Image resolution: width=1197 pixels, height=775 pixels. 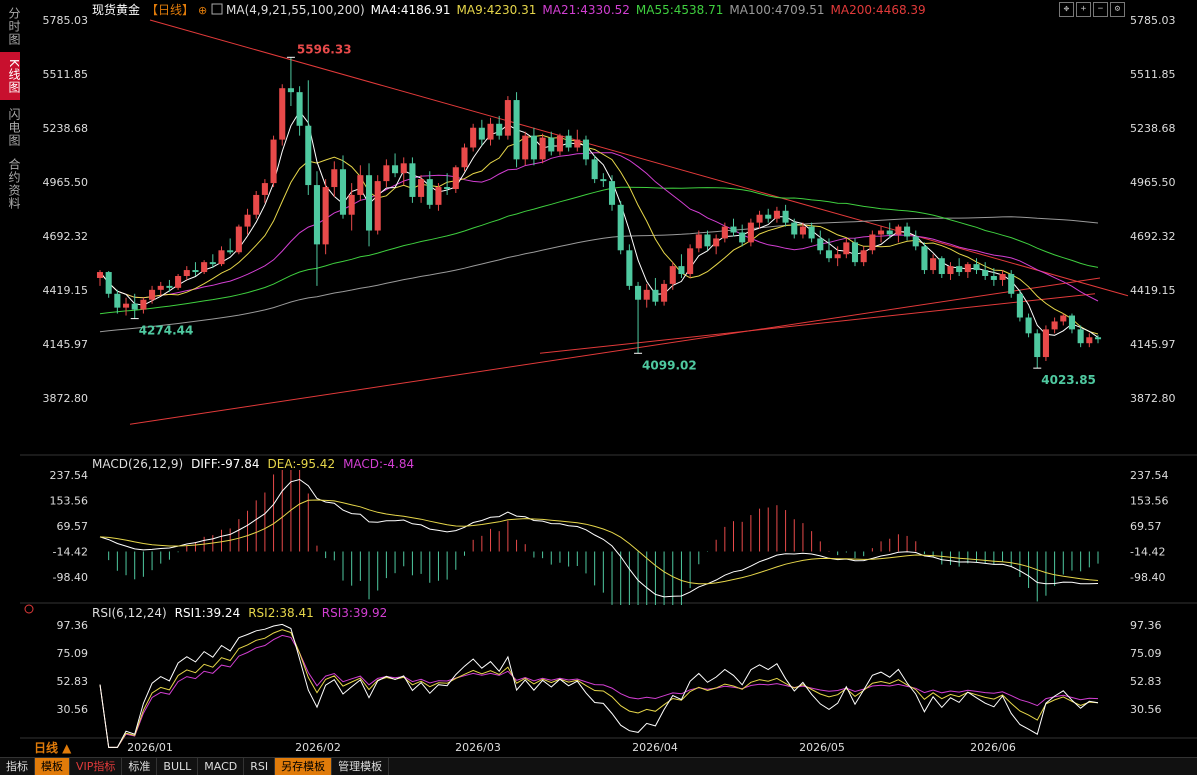 I want to click on ma-value-5: MA200:4468.39, so click(x=878, y=10).